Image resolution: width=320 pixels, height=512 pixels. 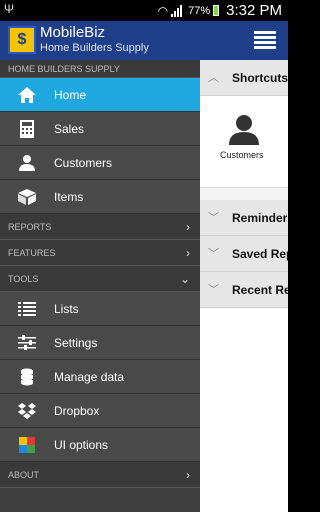 I want to click on clock: 3:32 PM, so click(x=254, y=10).